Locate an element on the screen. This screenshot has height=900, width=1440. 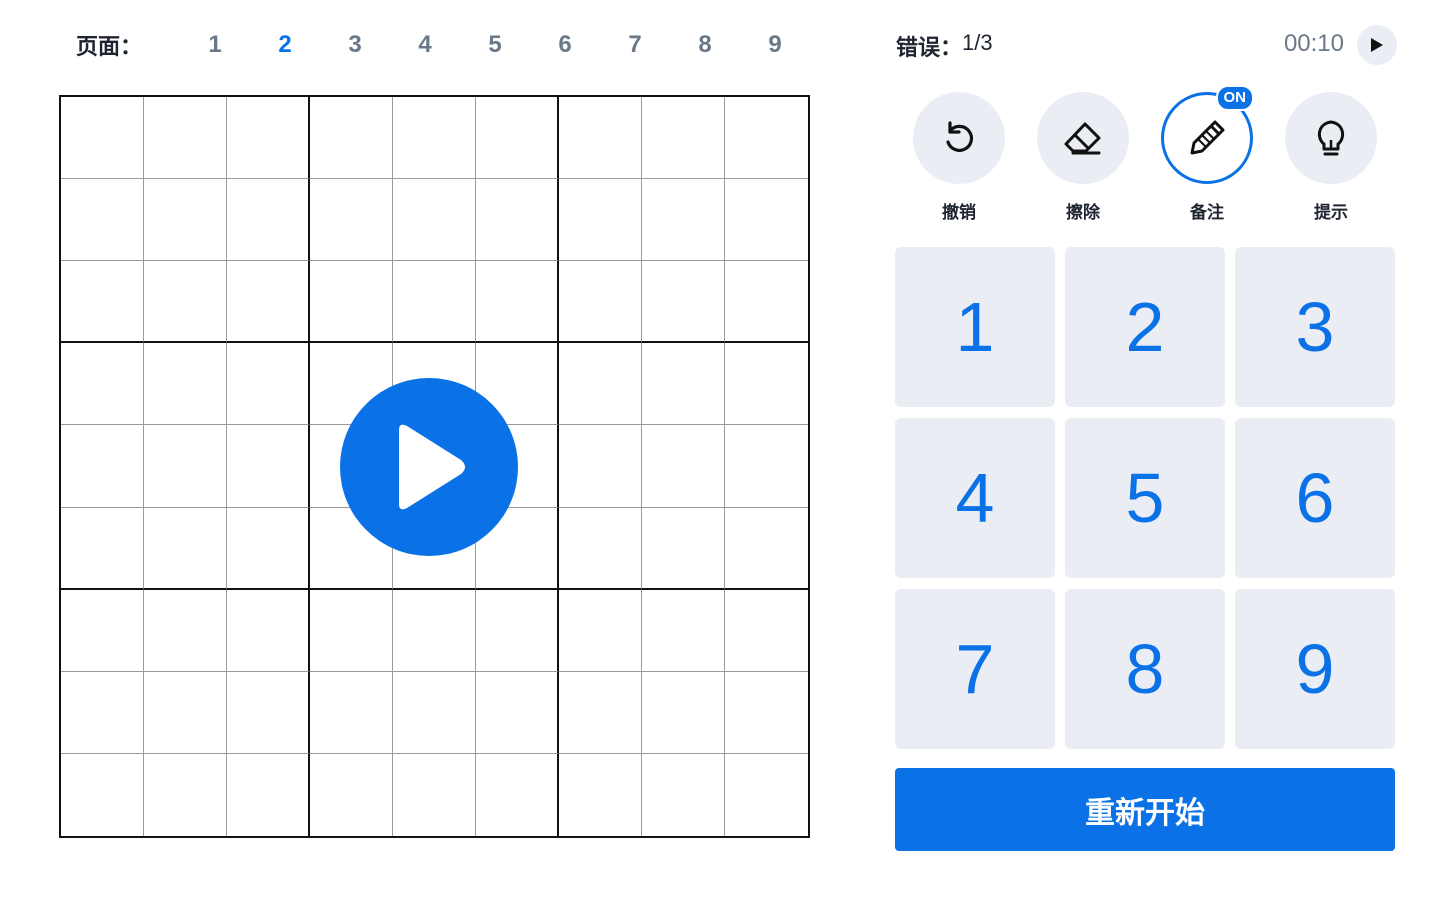
undo-button is located at coordinates (959, 138).